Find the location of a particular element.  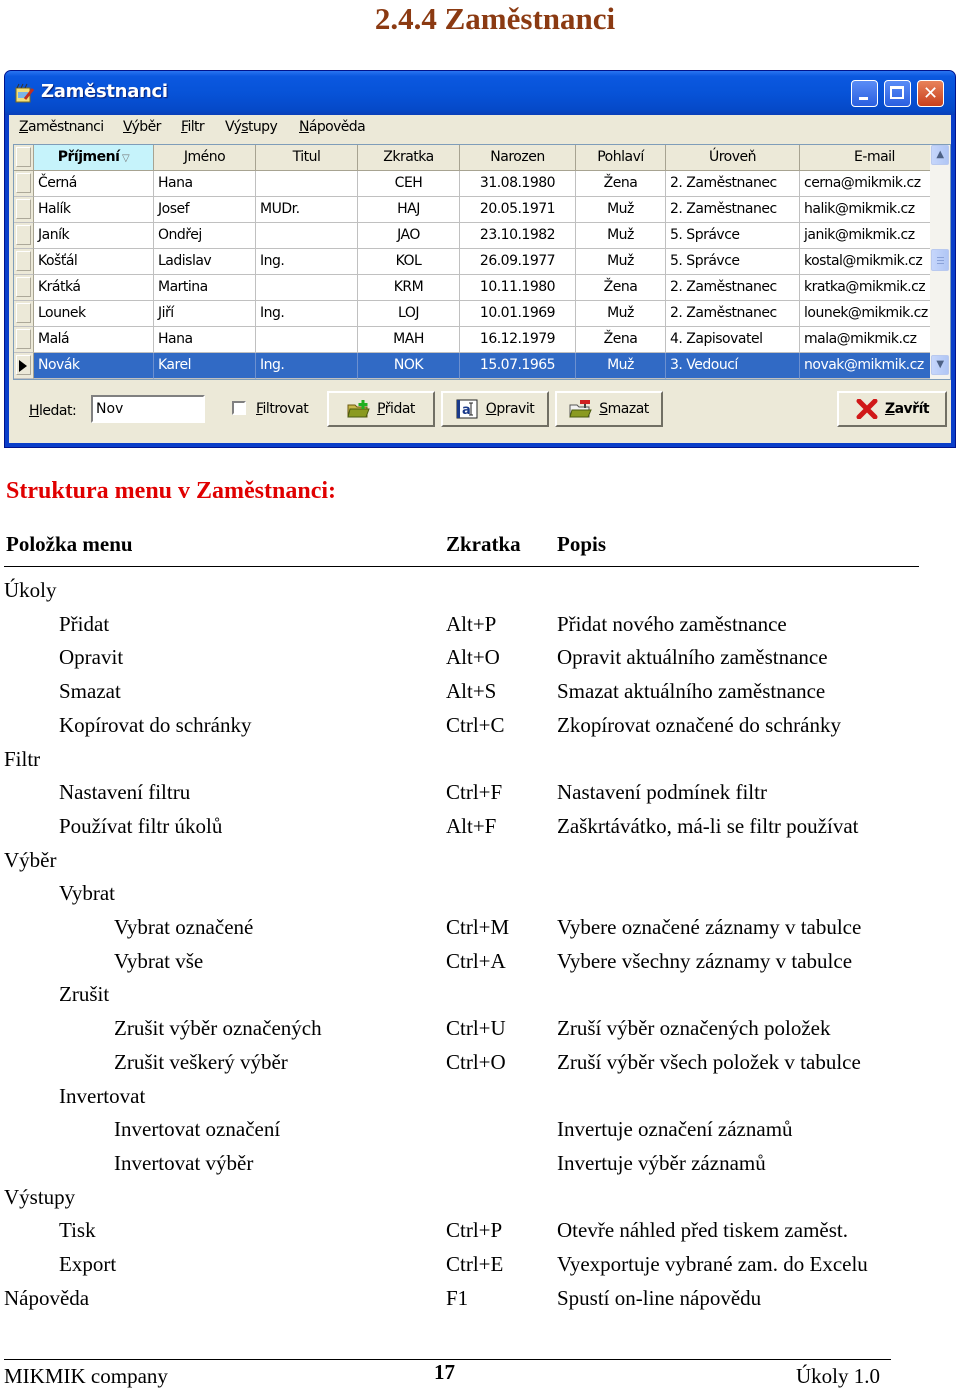

menu-vyber: Výběr is located at coordinates (142, 127).